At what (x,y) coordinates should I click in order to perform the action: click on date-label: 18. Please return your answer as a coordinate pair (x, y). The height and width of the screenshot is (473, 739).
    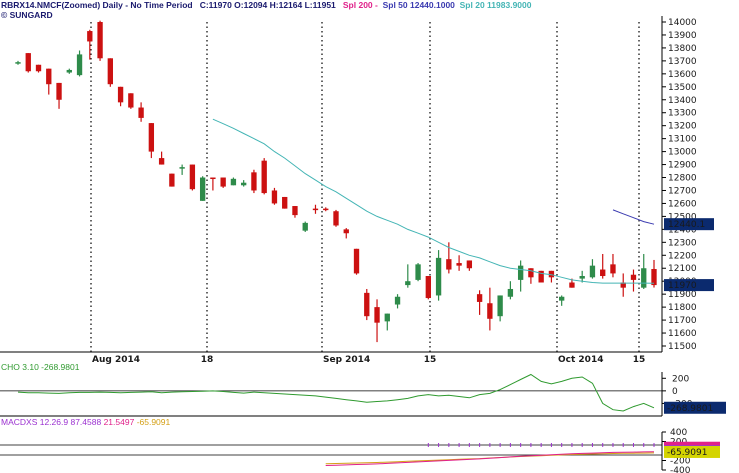
    Looking at the image, I should click on (207, 360).